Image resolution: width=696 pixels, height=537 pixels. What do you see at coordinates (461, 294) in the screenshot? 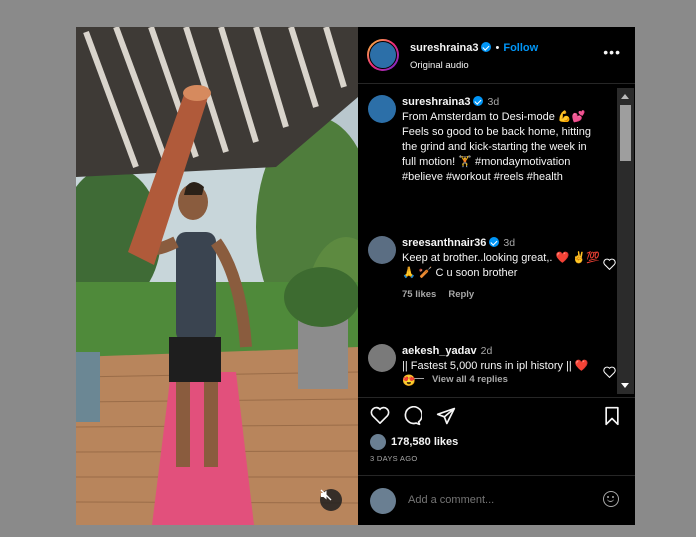
I see `reply-button: Reply` at bounding box center [461, 294].